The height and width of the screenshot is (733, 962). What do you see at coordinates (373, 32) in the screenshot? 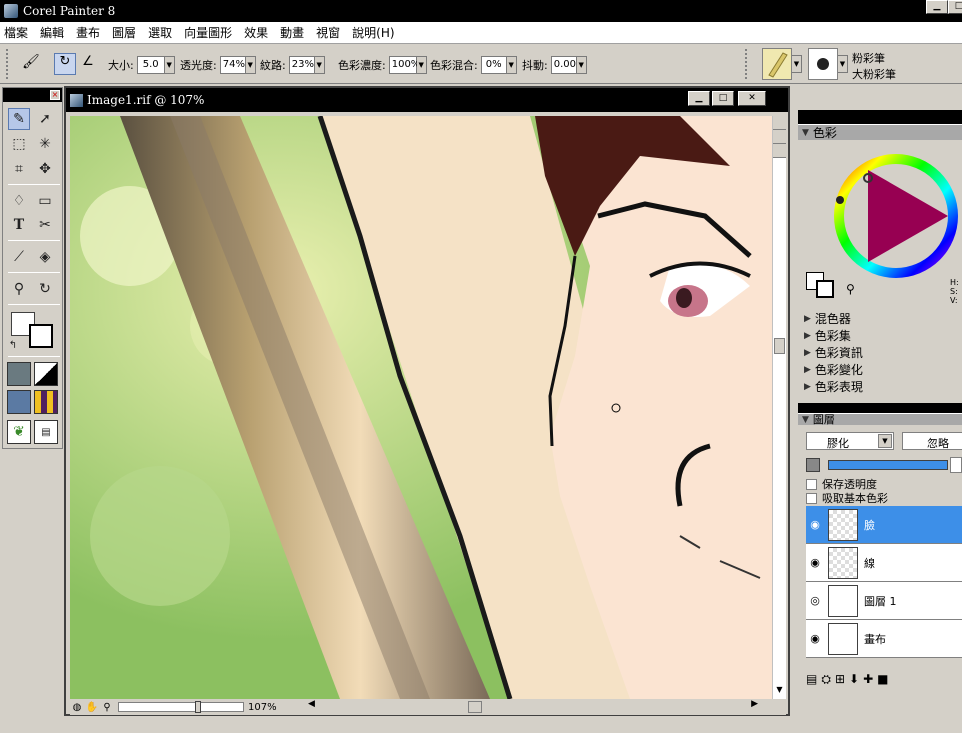
I see `menu-help: 說明(H)` at bounding box center [373, 32].